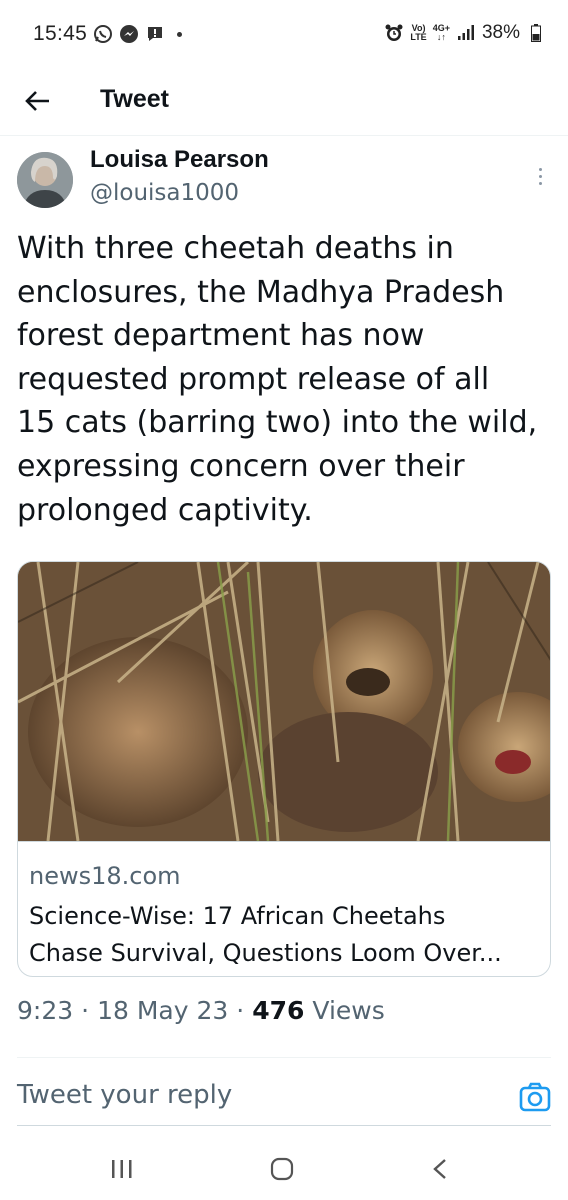 The height and width of the screenshot is (1200, 568). What do you see at coordinates (253, 379) in the screenshot?
I see `tweet-text-line: requested prompt release of all` at bounding box center [253, 379].